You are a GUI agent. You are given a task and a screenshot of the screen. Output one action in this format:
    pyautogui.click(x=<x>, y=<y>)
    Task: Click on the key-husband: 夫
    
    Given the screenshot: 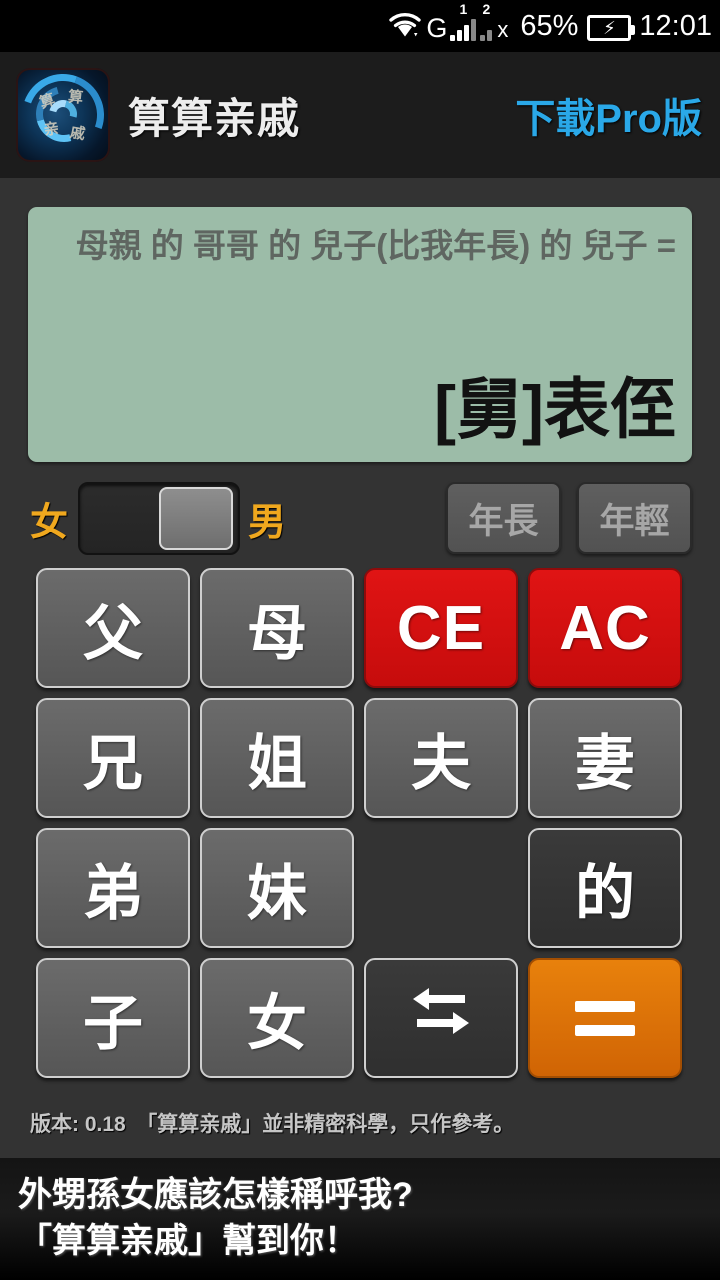 What is the action you would take?
    pyautogui.click(x=441, y=758)
    